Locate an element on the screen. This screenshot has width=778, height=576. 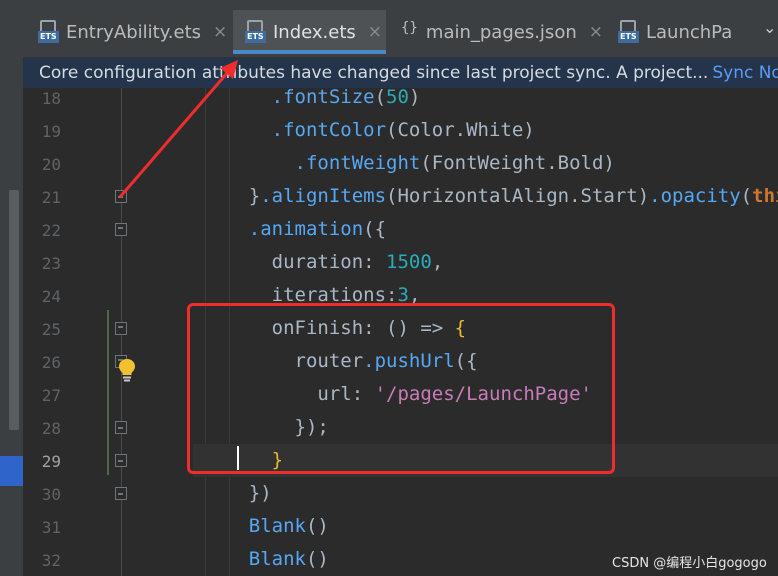
lightbulb-icon is located at coordinates (127, 370).